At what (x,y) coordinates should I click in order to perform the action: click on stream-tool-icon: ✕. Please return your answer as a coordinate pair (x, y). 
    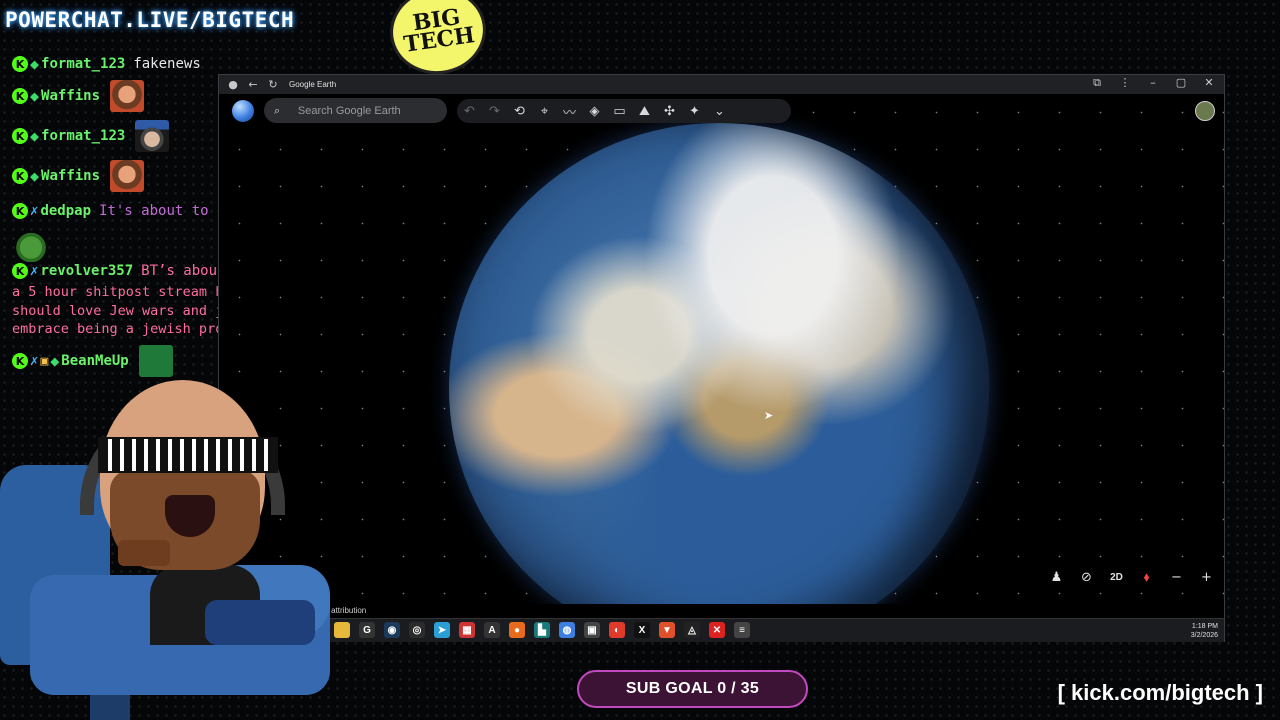
    Looking at the image, I should click on (717, 630).